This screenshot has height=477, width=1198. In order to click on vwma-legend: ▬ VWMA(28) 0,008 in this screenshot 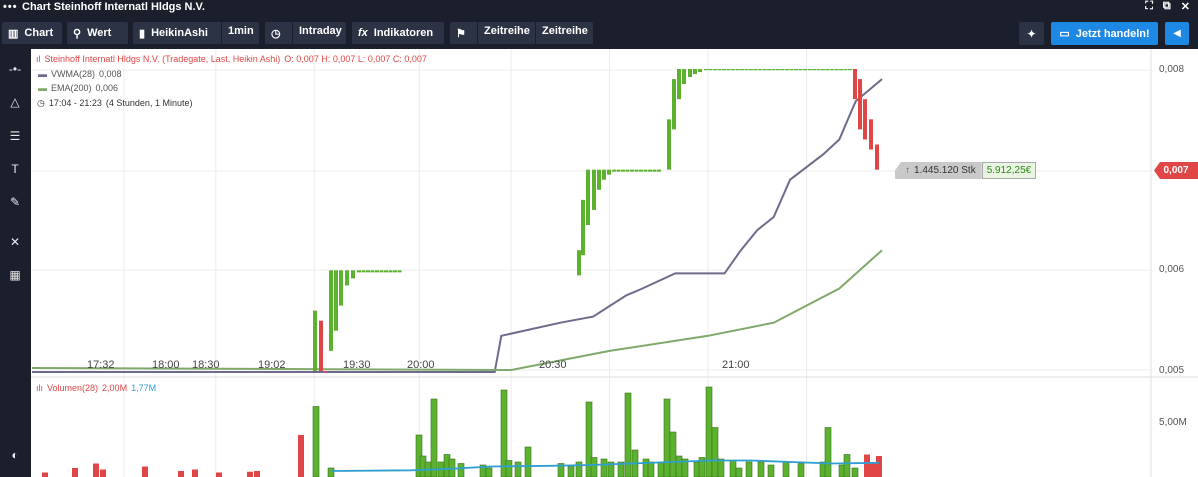, I will do `click(80, 74)`.